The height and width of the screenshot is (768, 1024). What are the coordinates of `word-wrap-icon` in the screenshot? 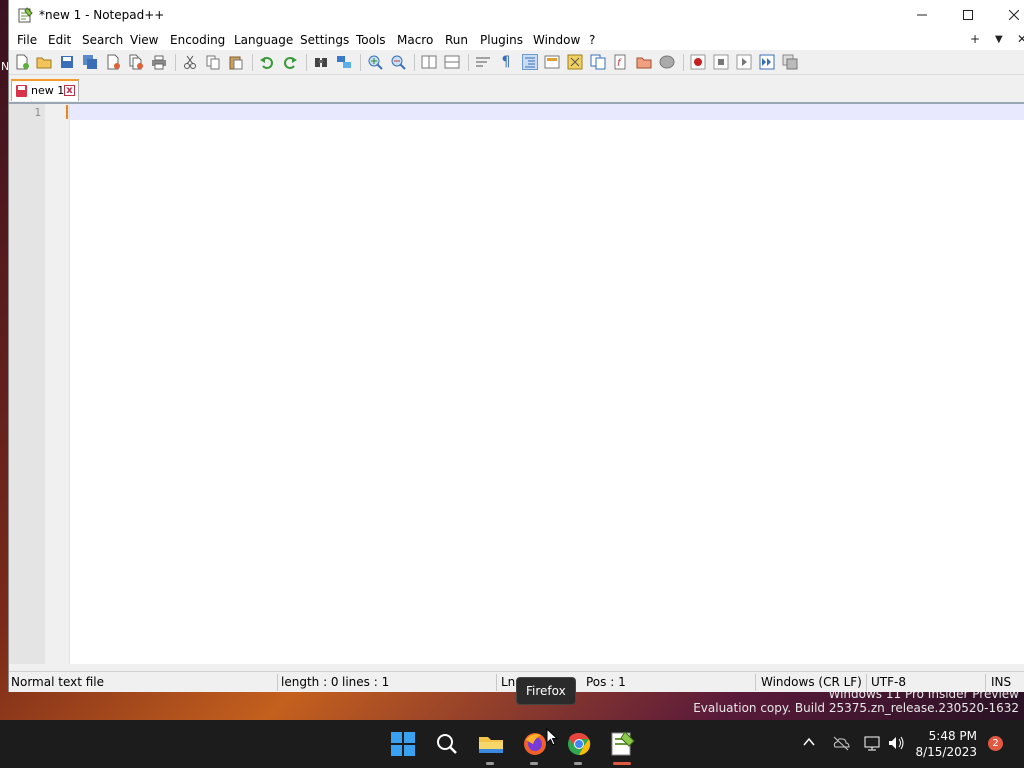 It's located at (483, 62).